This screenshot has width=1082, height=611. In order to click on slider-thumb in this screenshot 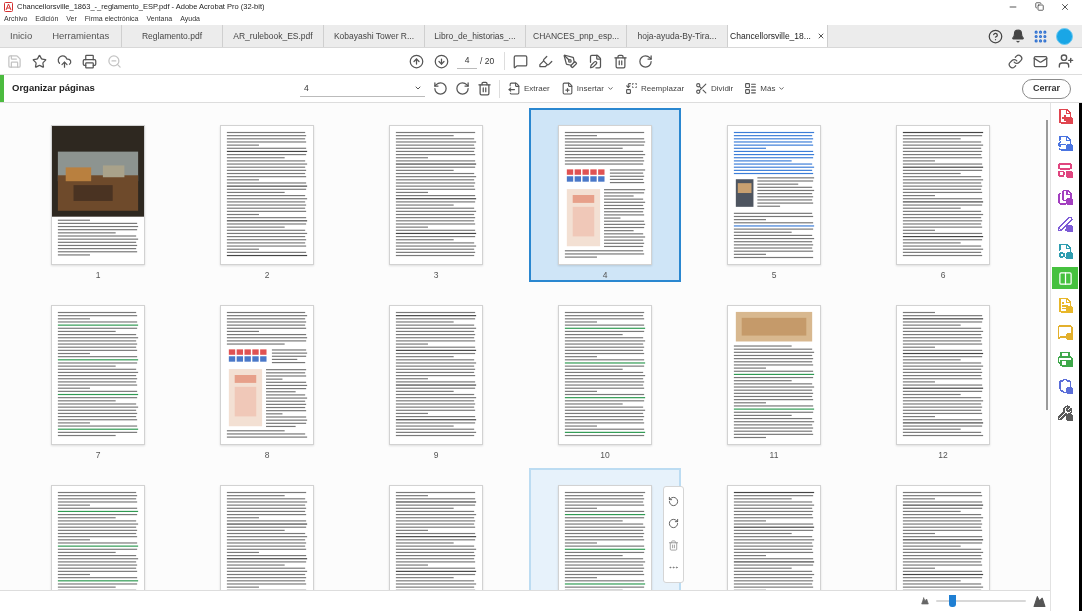, I will do `click(953, 601)`.